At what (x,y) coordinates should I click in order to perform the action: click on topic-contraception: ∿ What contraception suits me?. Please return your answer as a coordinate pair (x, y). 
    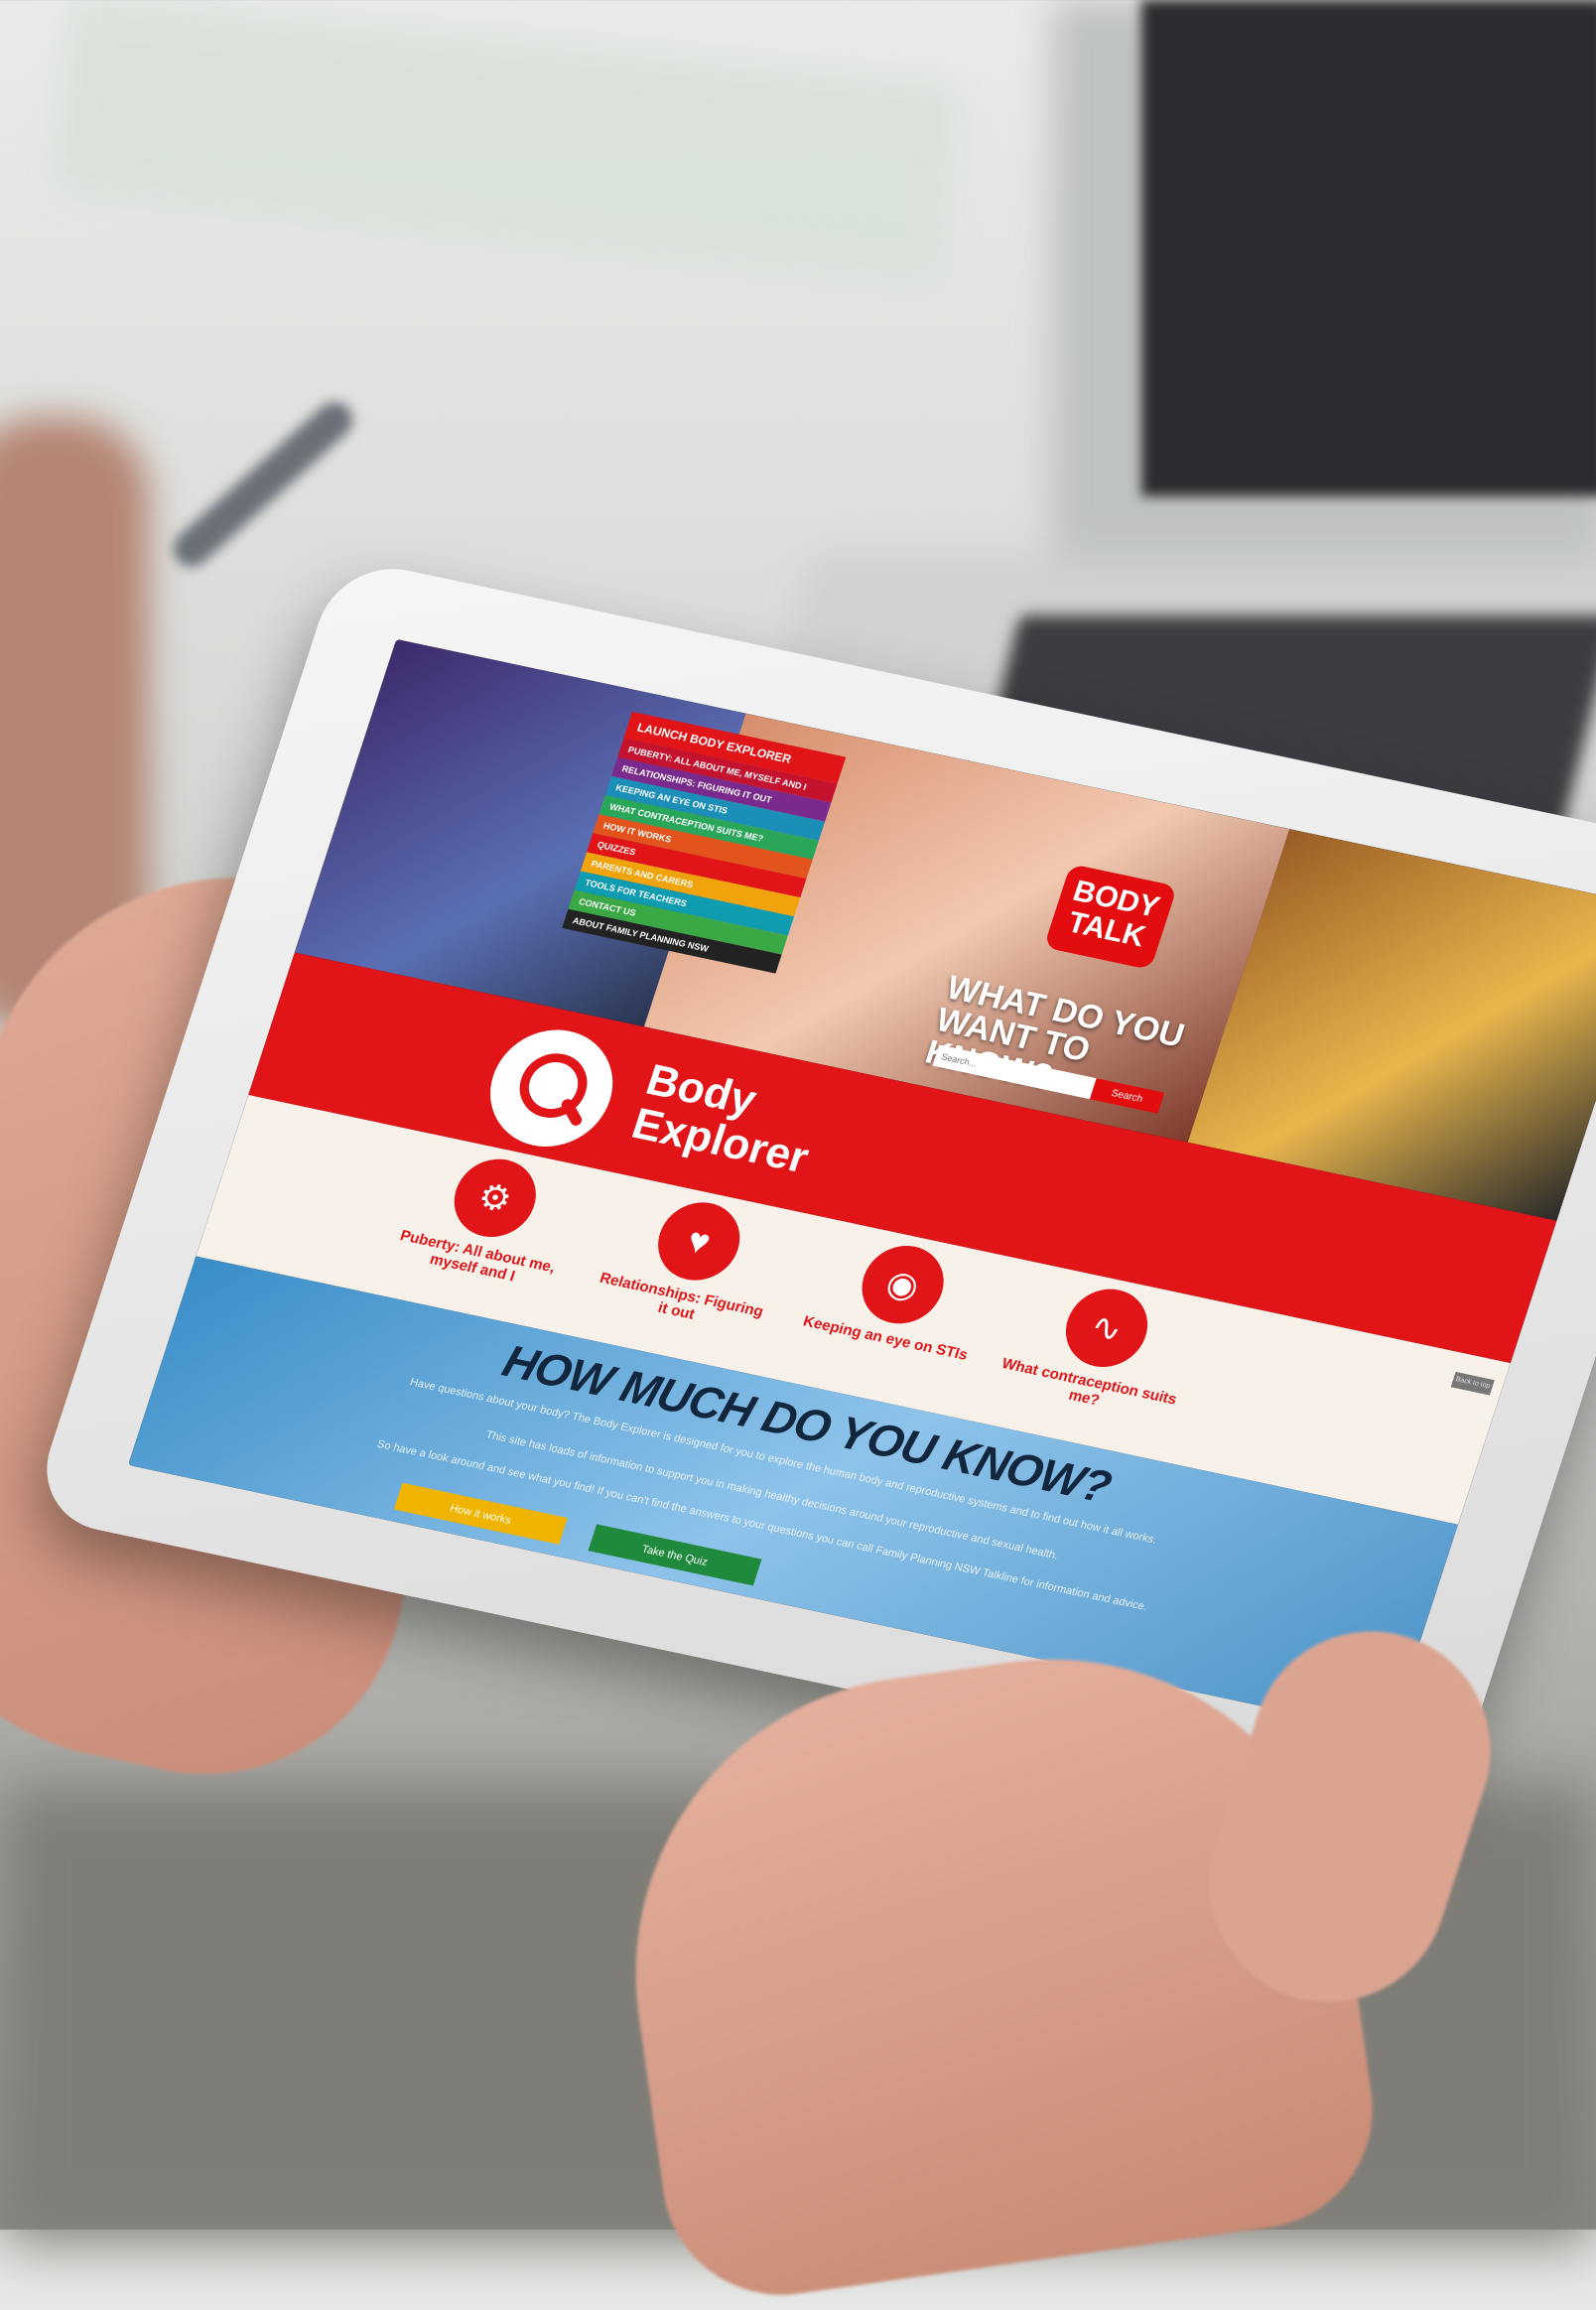
    Looking at the image, I should click on (1101, 1349).